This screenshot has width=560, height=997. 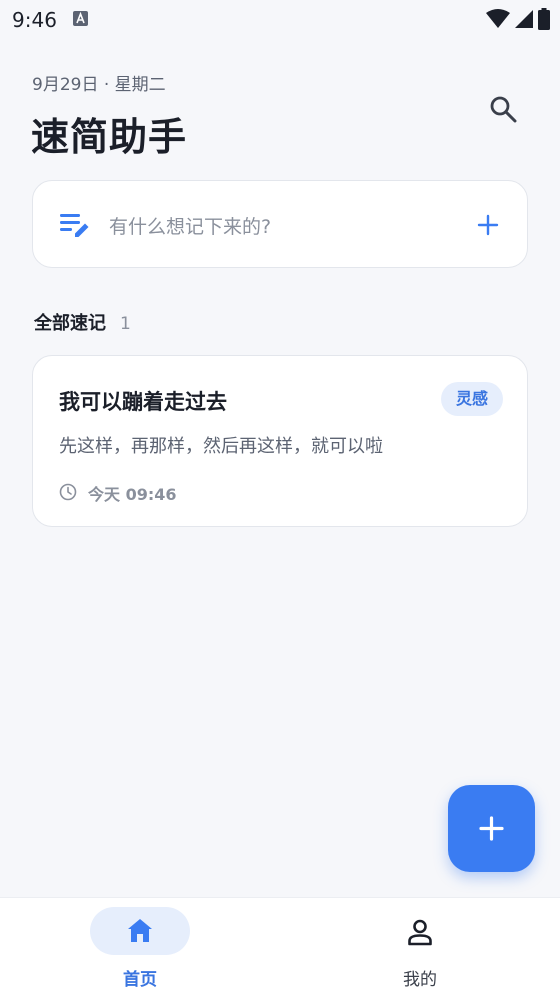 I want to click on wifi-icon, so click(x=498, y=18).